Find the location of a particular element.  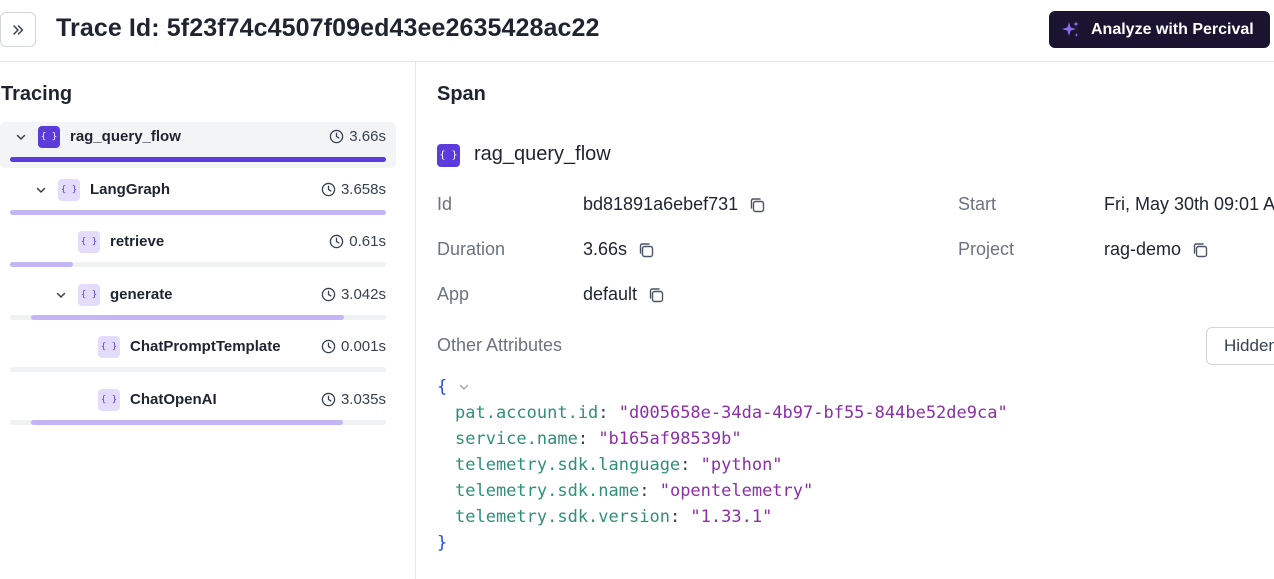

project-text: rag-demo is located at coordinates (1143, 249).